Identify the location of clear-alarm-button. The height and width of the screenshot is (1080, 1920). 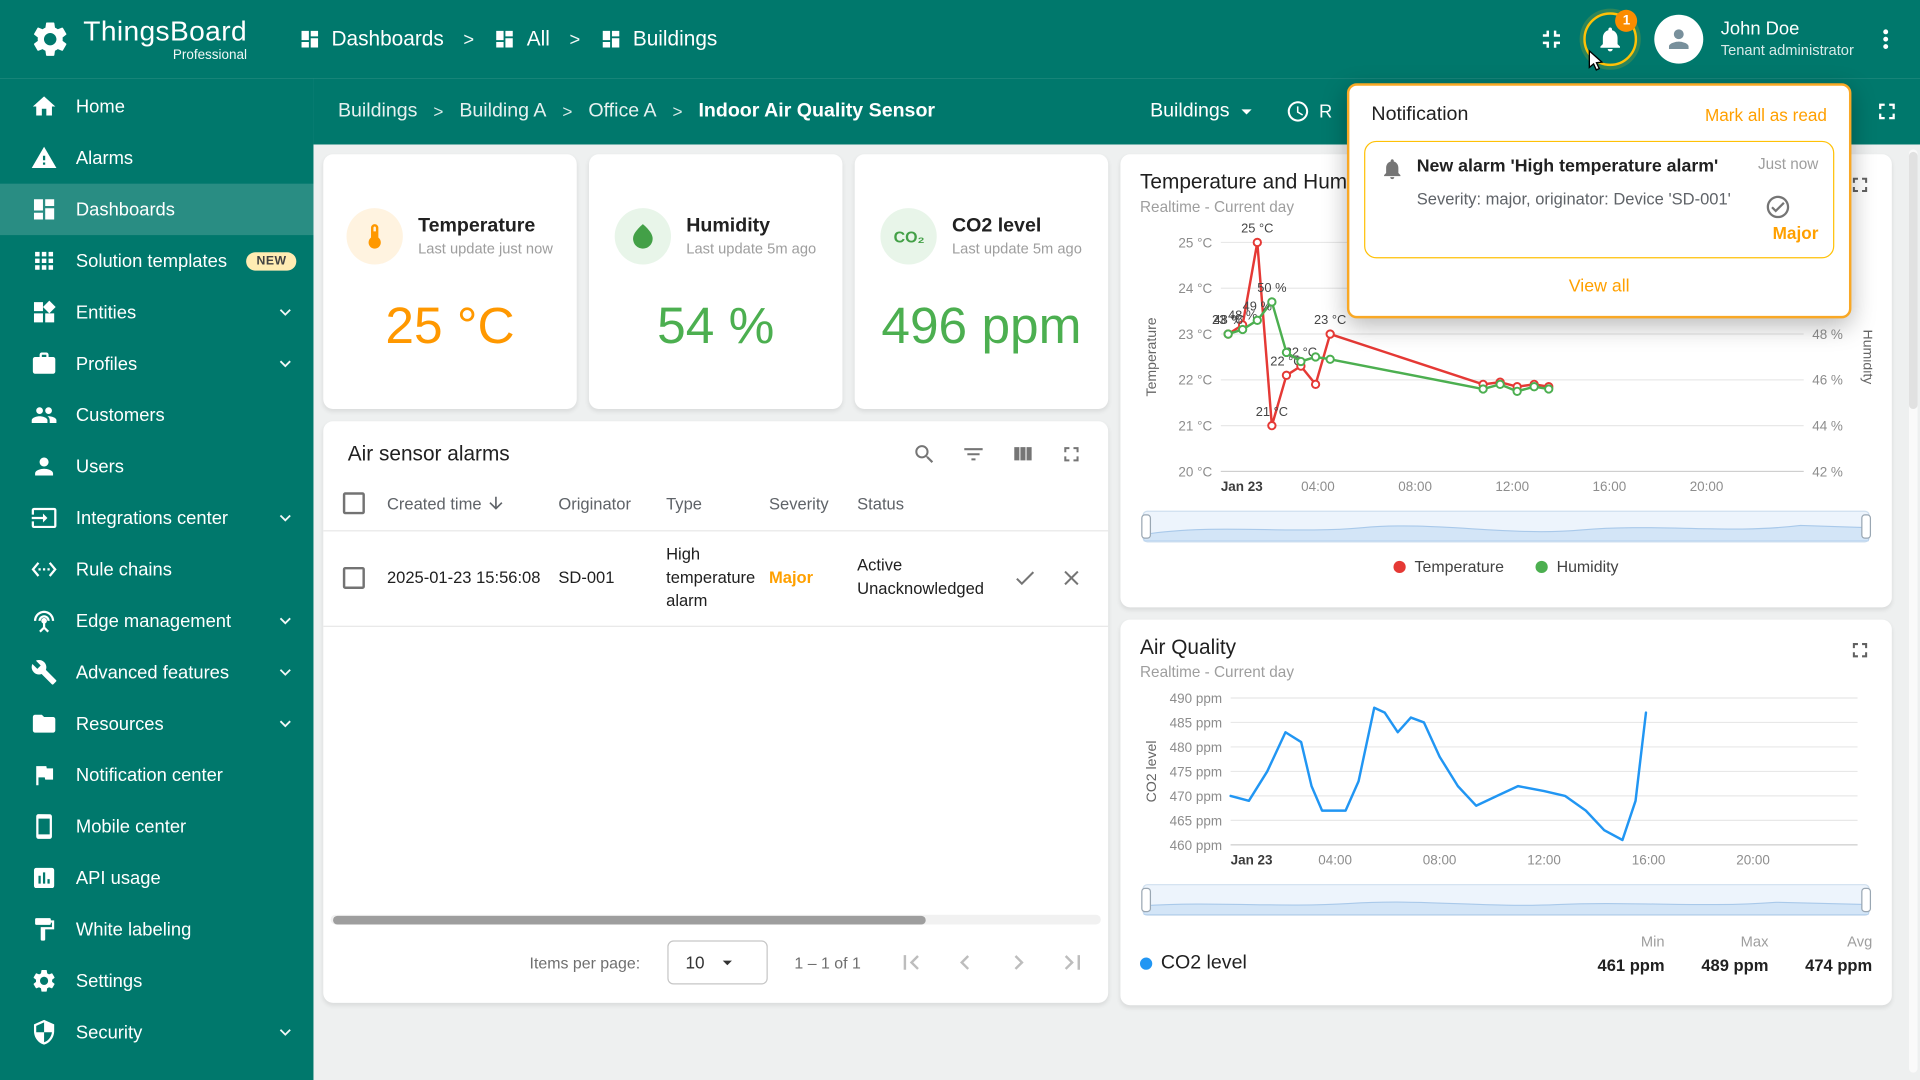
(1071, 578).